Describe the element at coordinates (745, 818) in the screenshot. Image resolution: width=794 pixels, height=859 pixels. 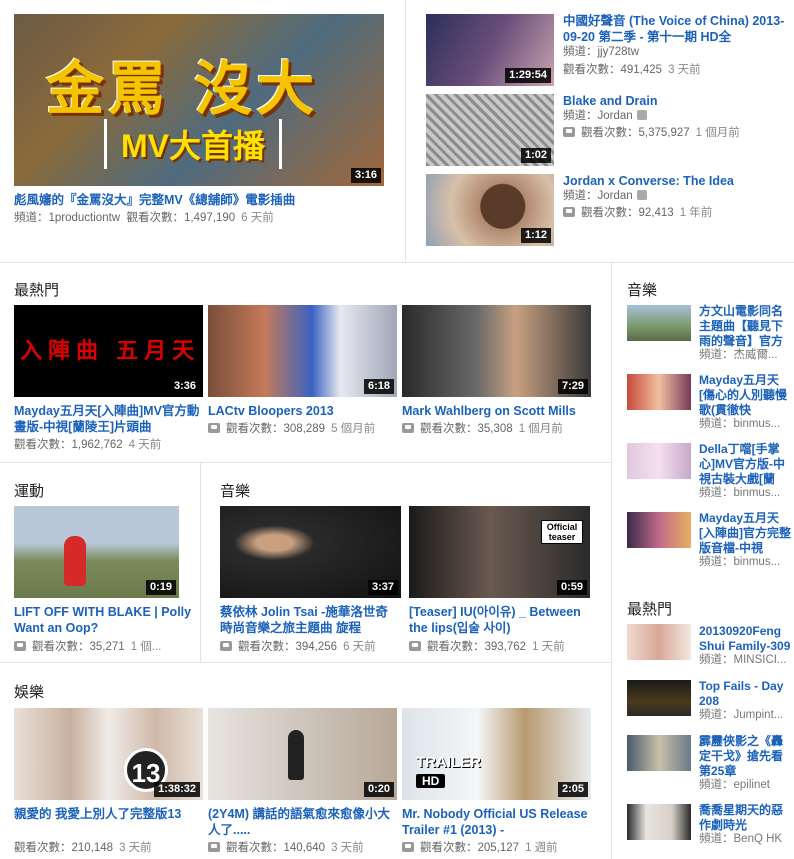
I see `sidebar-video-title: 喬喬星期天的惡作劇時光` at that location.